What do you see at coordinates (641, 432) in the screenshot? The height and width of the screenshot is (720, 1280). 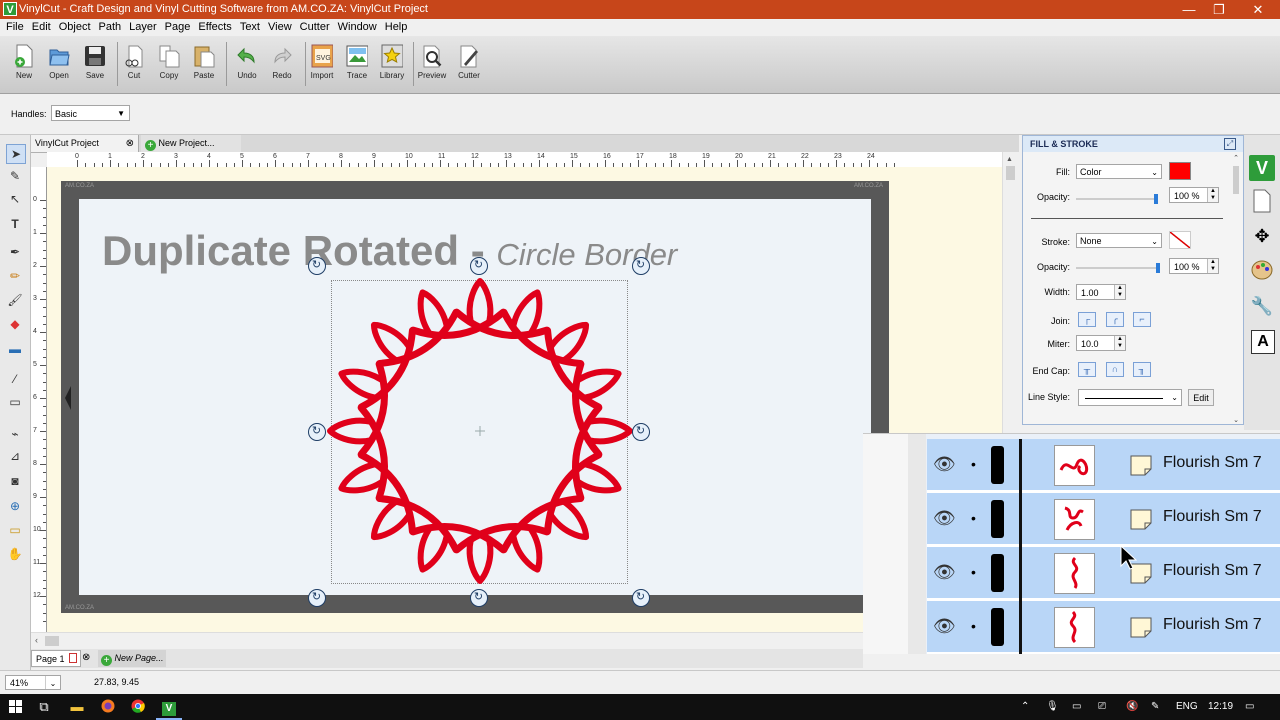 I see `scale-handle-right-icon` at bounding box center [641, 432].